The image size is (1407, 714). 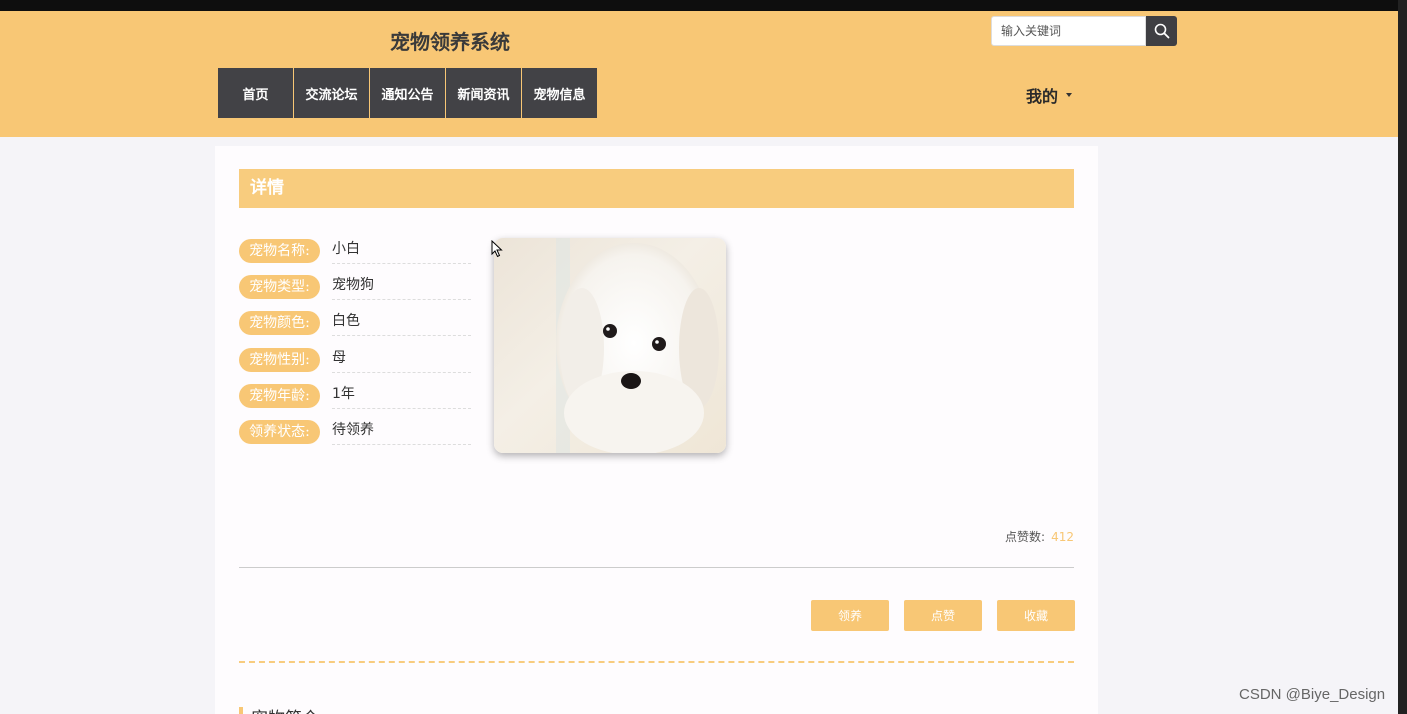 What do you see at coordinates (497, 249) in the screenshot?
I see `mouse-cursor-icon` at bounding box center [497, 249].